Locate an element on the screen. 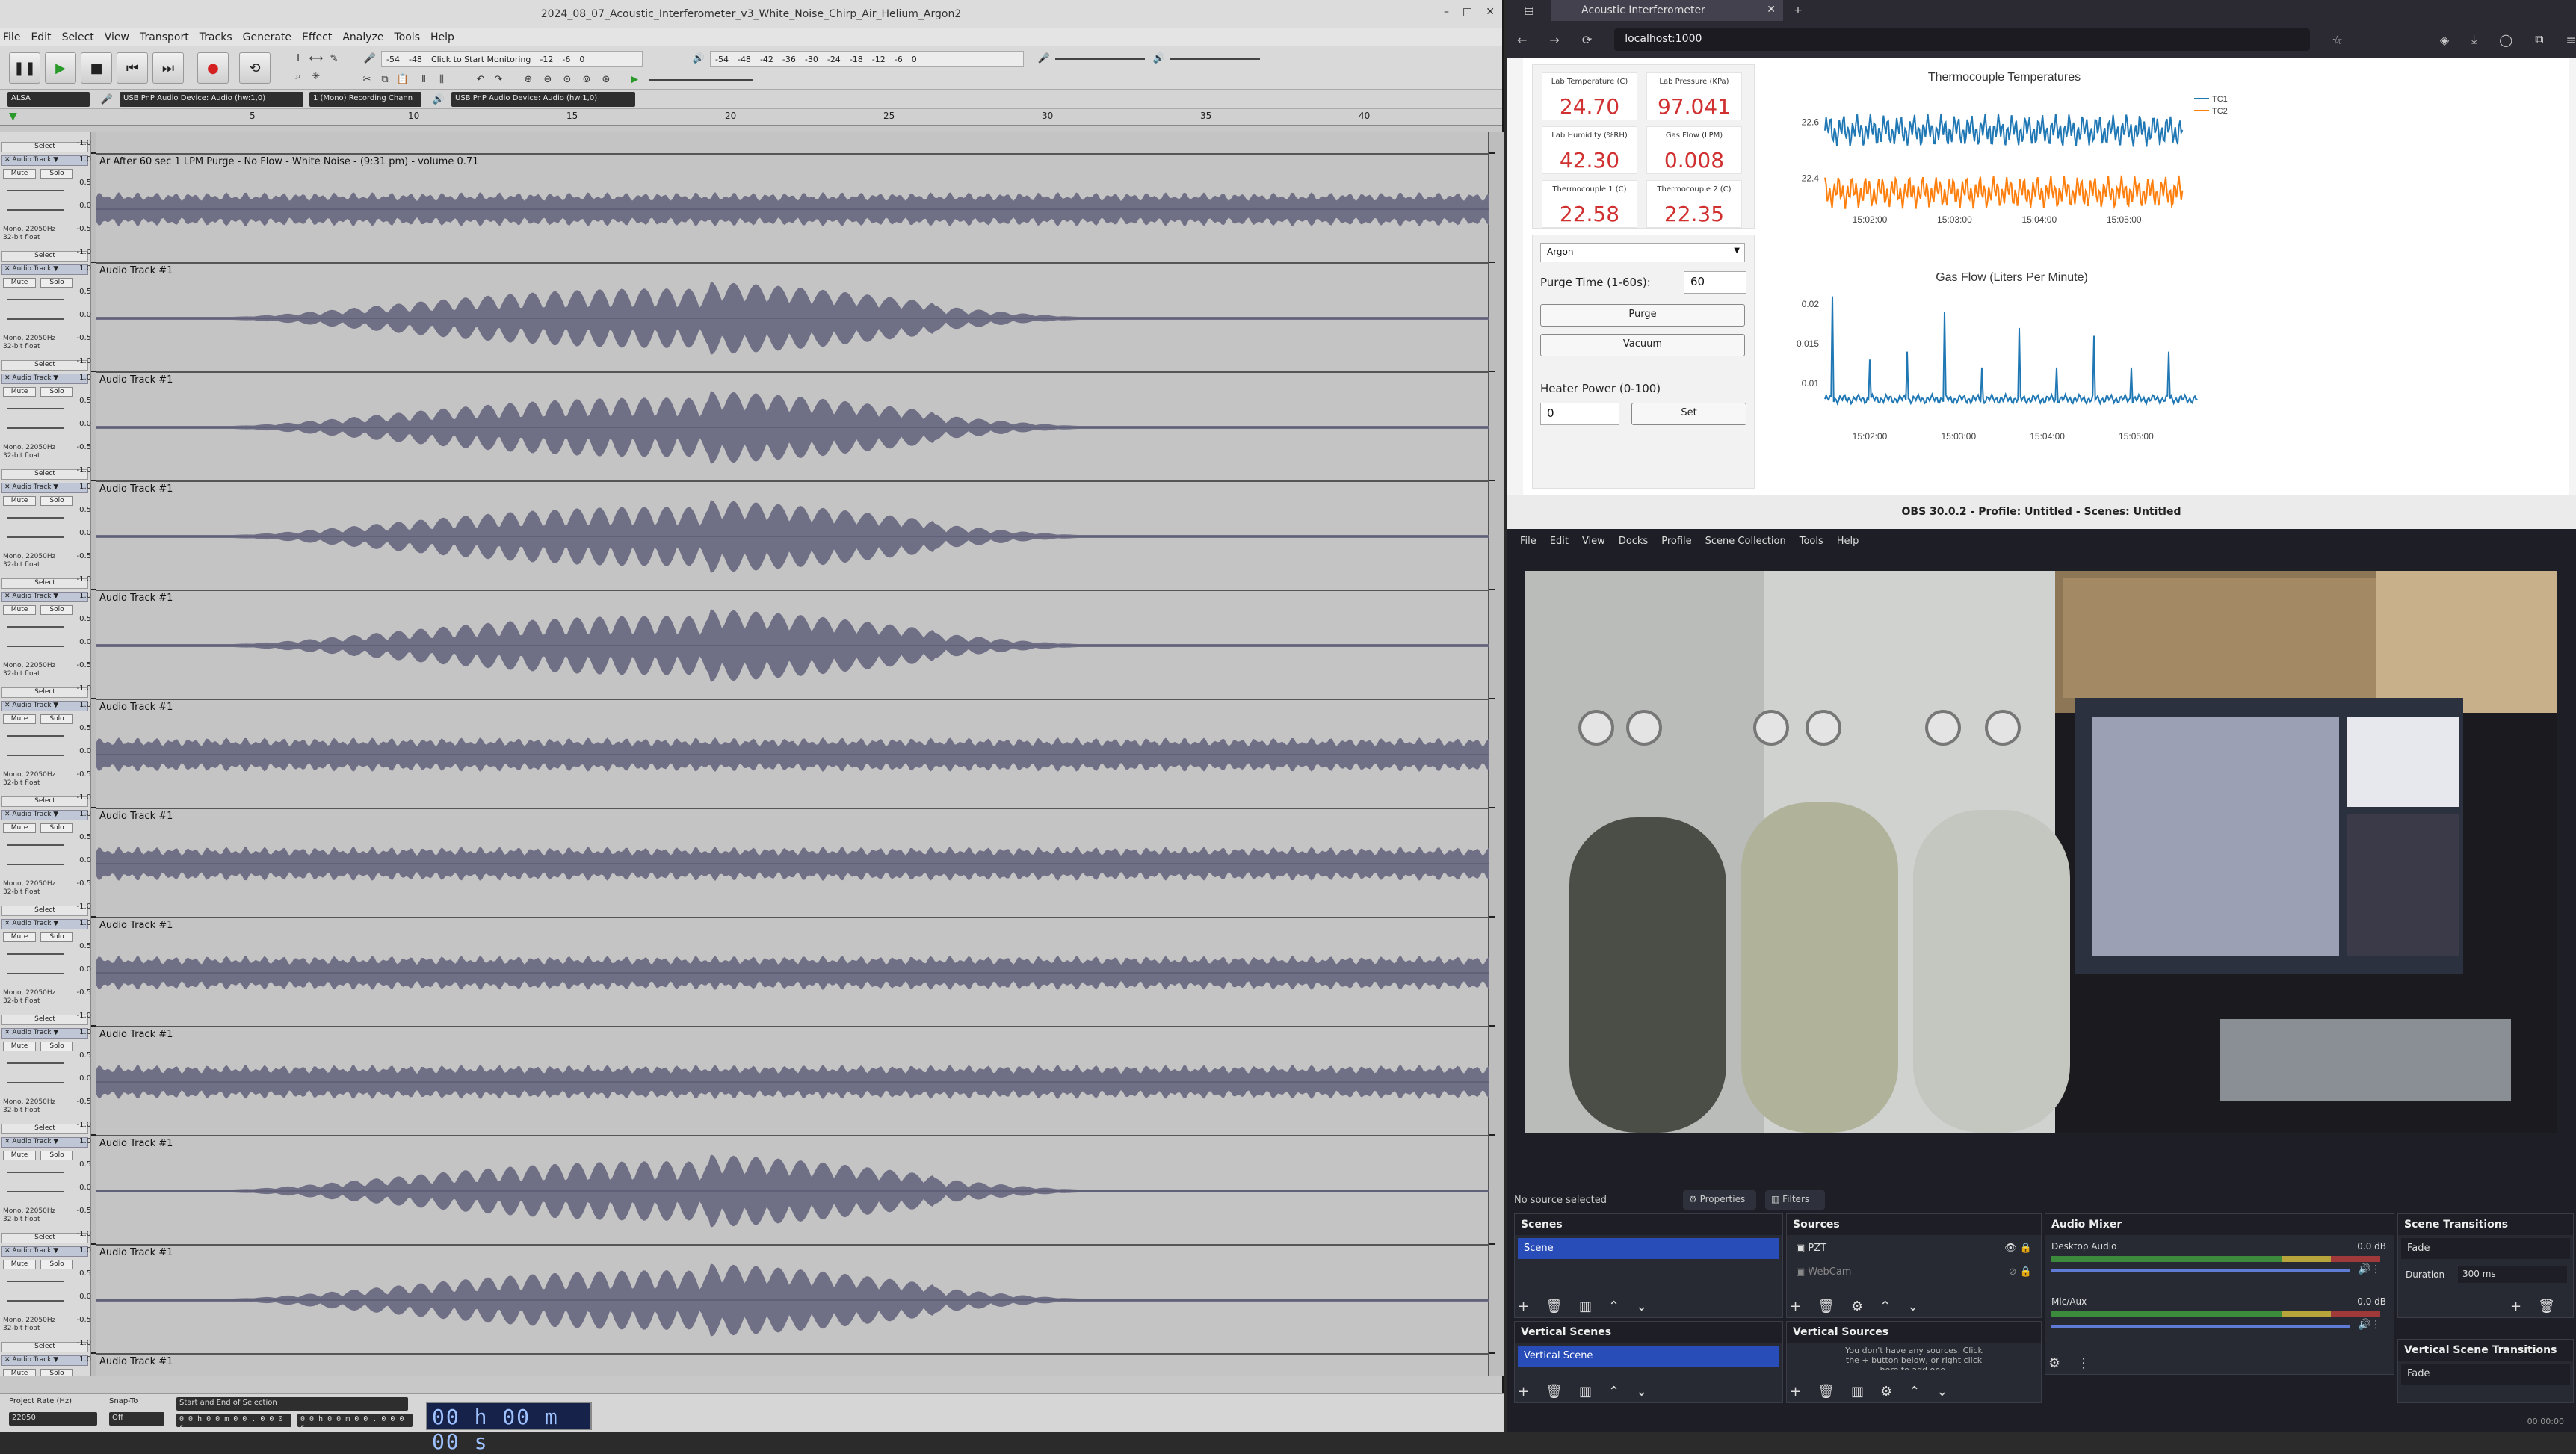  redo-icon: ↷ is located at coordinates (499, 79).